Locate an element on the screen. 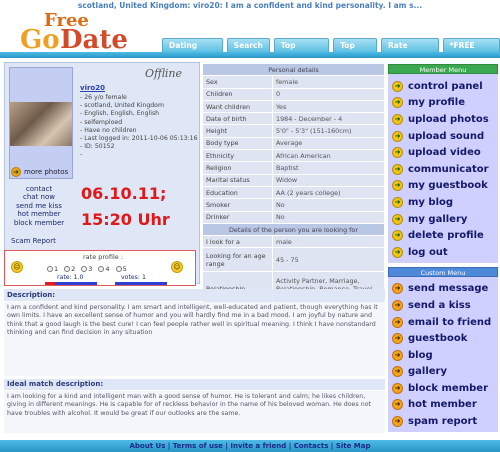 This screenshot has height=452, width=500. detail-value: 45 - 75 is located at coordinates (328, 260).